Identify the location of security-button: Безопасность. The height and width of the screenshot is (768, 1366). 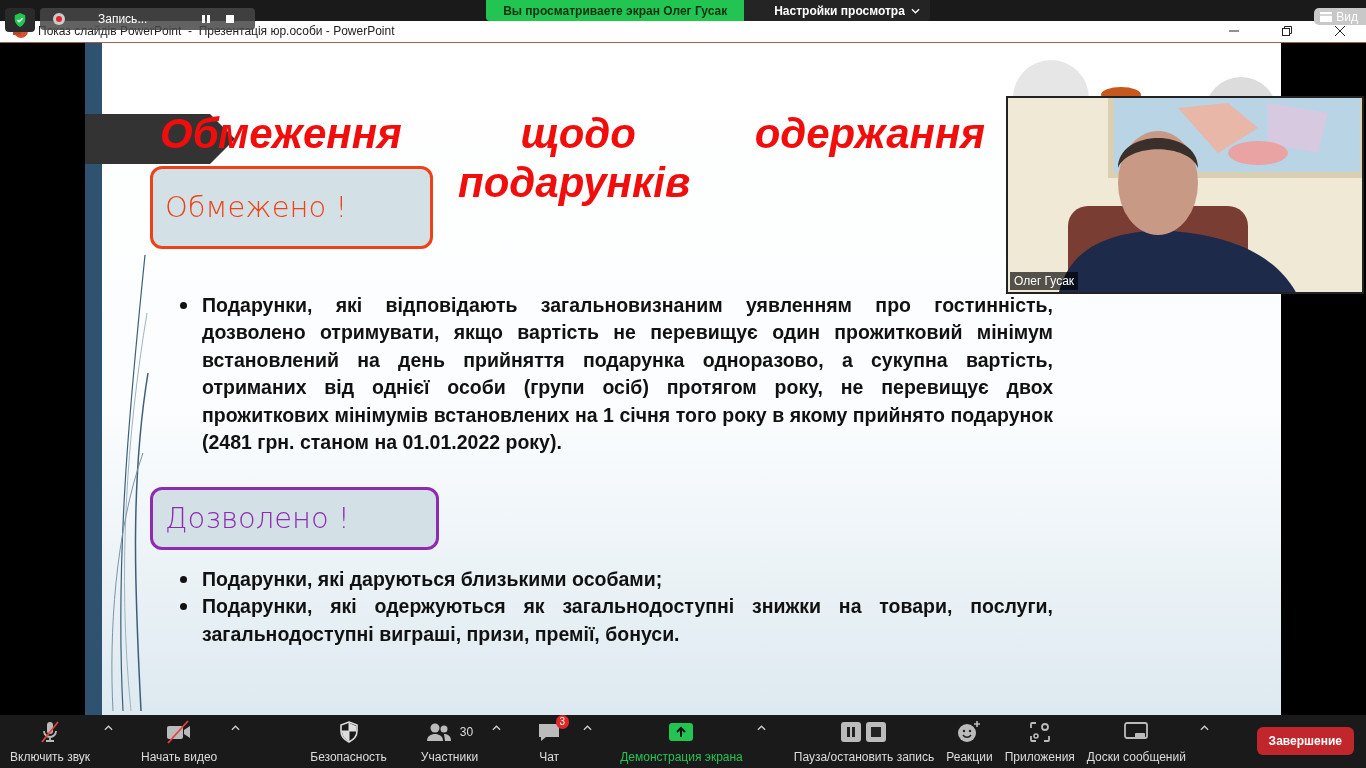
(348, 741).